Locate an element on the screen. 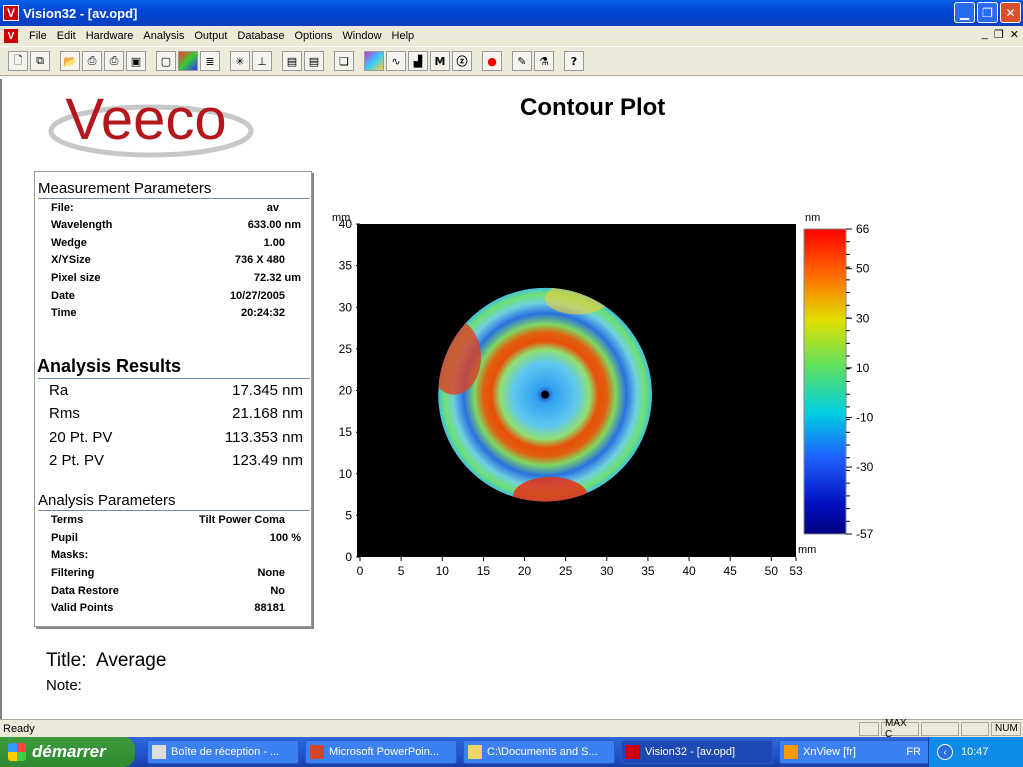 The image size is (1023, 767). minimize-button: ▁ is located at coordinates (964, 12).